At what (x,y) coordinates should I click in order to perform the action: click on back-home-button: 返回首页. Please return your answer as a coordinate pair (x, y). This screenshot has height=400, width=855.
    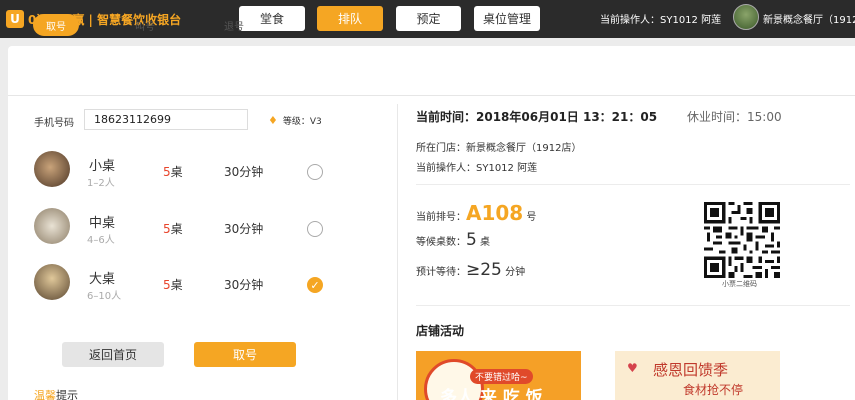
    Looking at the image, I should click on (113, 354).